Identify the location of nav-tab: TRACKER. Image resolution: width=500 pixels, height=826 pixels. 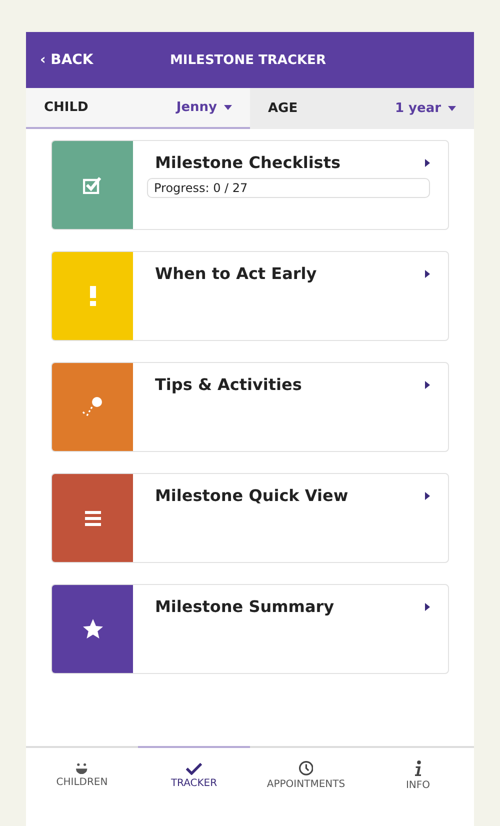
(194, 774).